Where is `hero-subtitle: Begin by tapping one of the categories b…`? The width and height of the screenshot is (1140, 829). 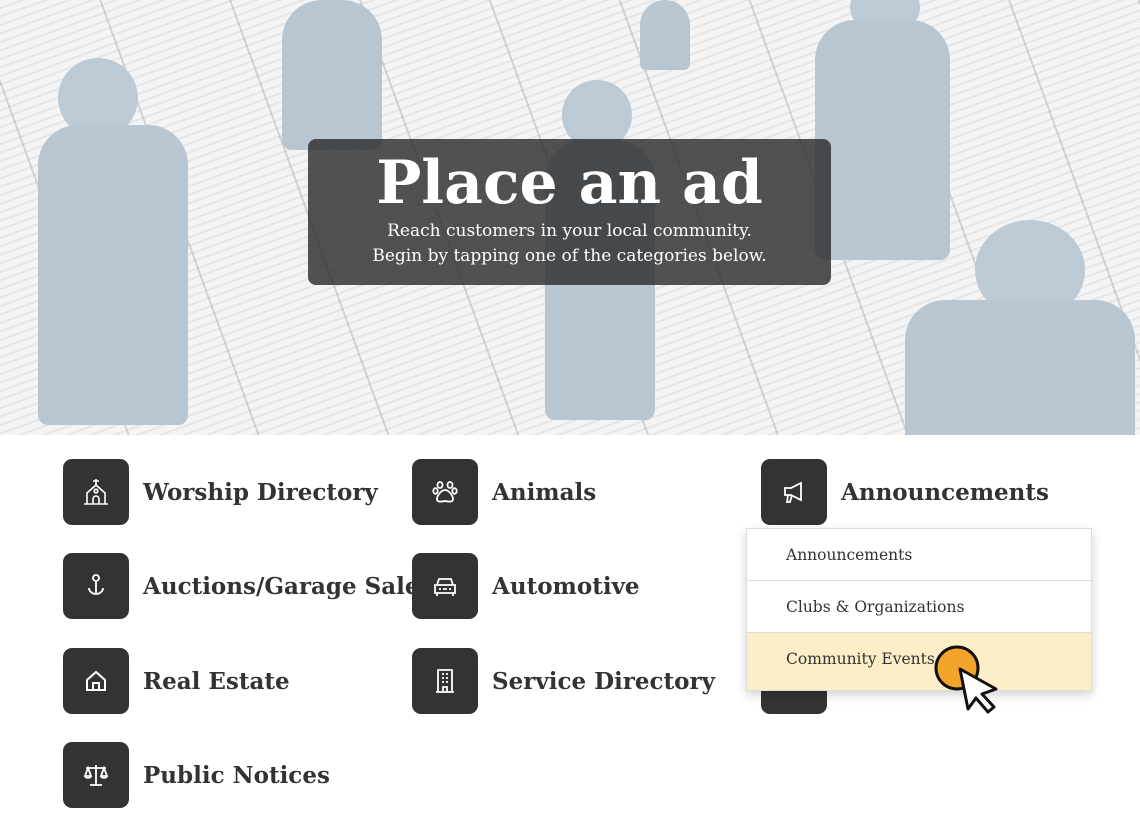 hero-subtitle: Begin by tapping one of the categories b… is located at coordinates (569, 256).